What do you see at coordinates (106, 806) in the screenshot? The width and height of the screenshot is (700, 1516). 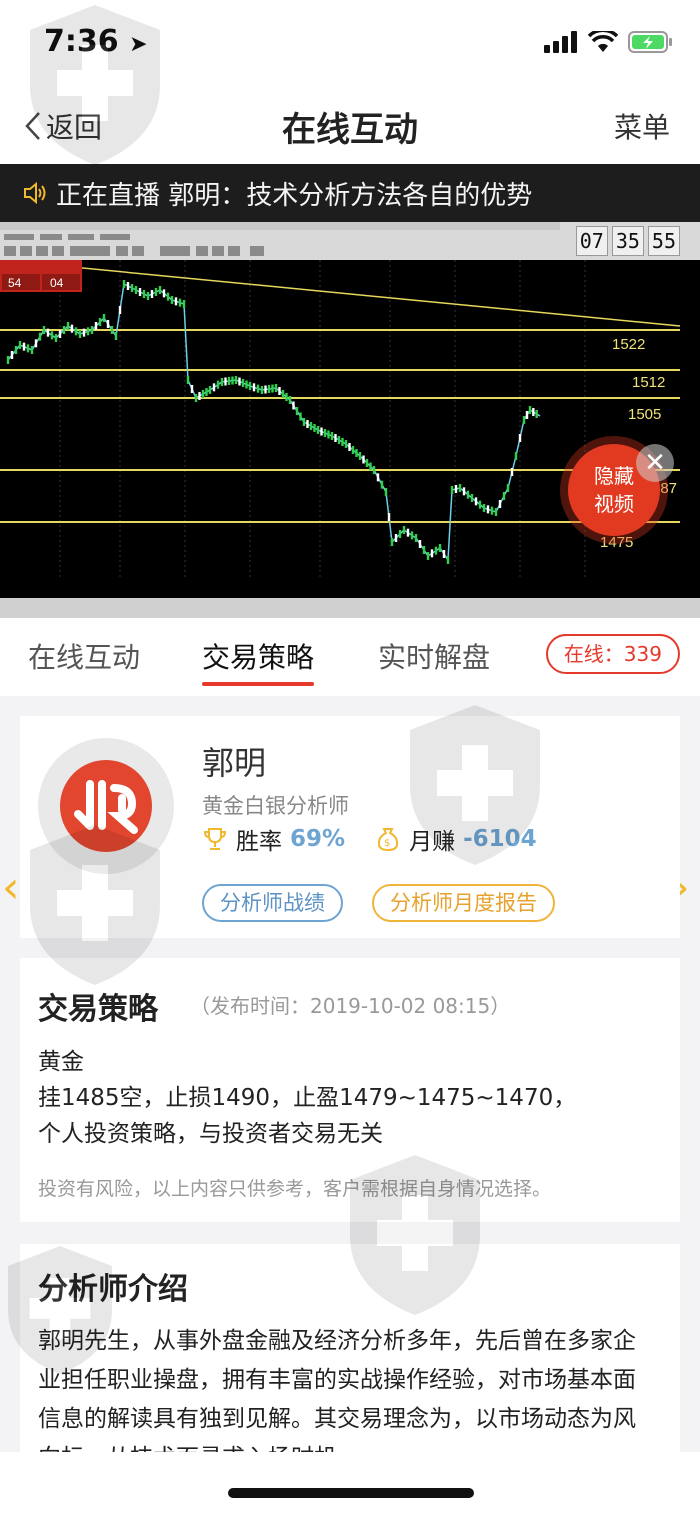 I see `avatar` at bounding box center [106, 806].